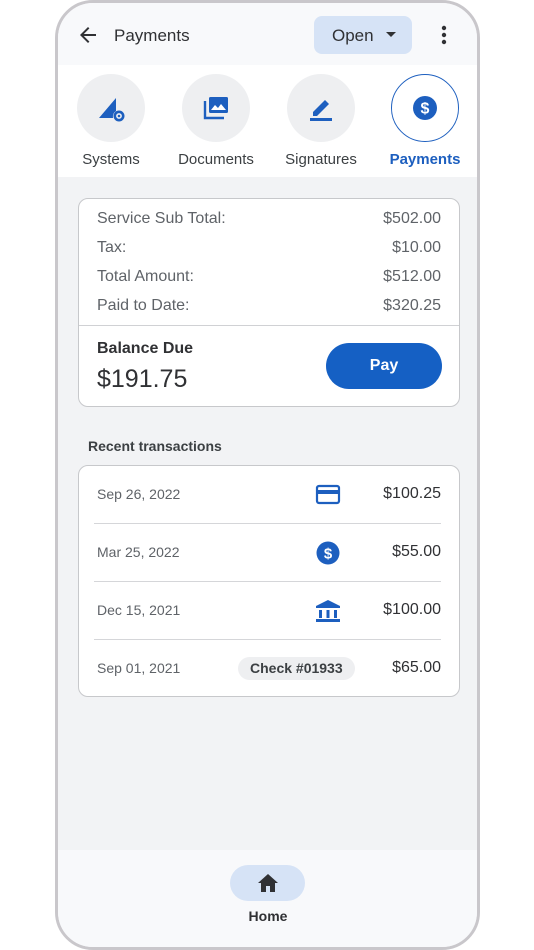  Describe the element at coordinates (139, 610) in the screenshot. I see `transaction-date: Dec 15, 2021` at that location.